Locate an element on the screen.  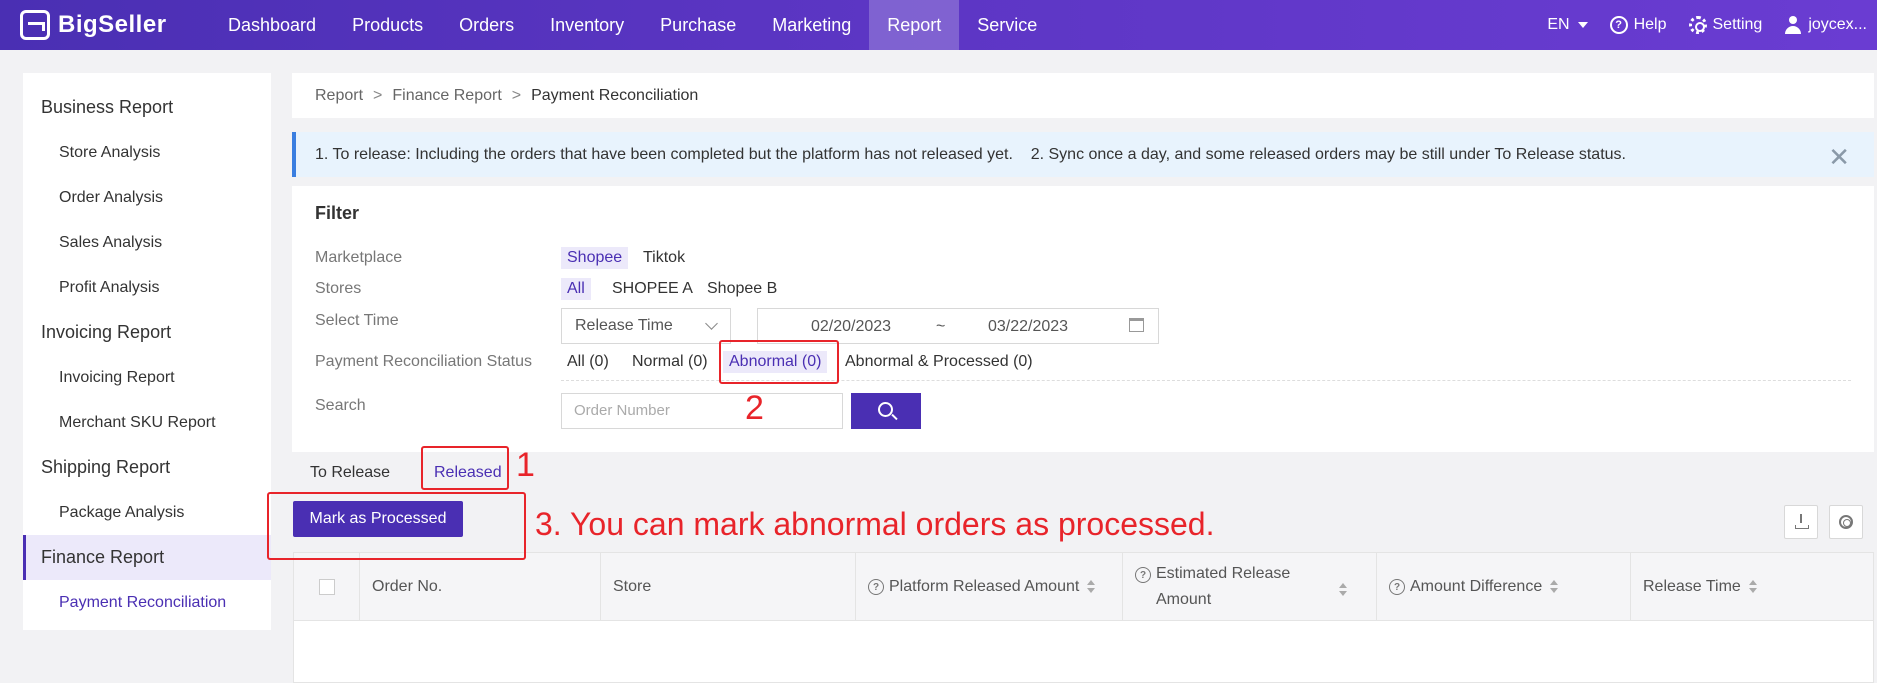
language-selector: EN is located at coordinates (1567, 25).